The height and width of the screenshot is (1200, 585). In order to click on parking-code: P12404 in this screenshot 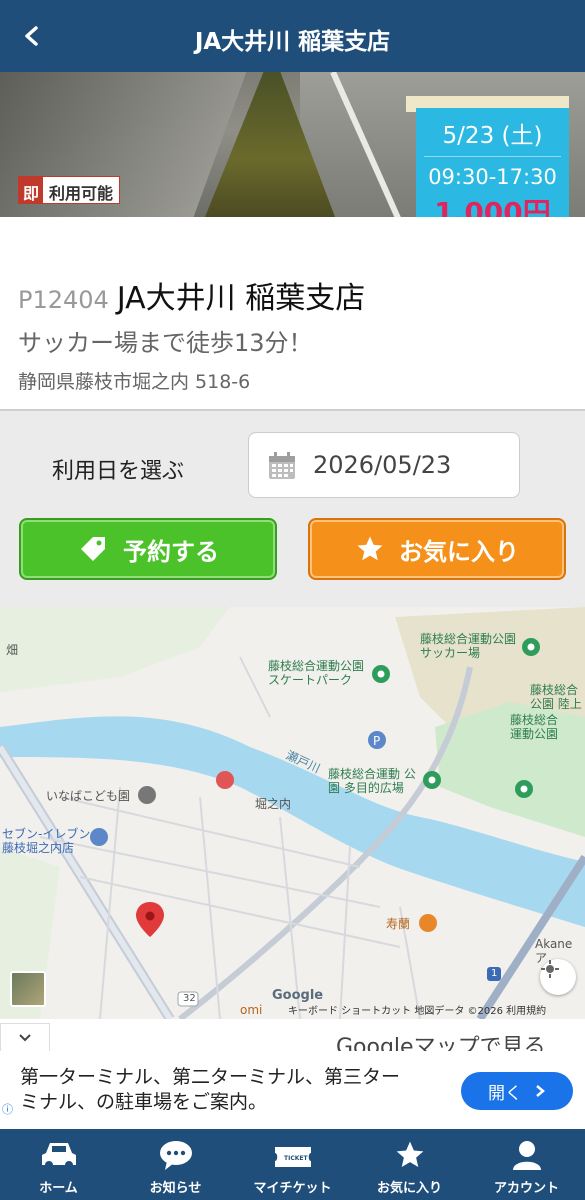, I will do `click(63, 300)`.